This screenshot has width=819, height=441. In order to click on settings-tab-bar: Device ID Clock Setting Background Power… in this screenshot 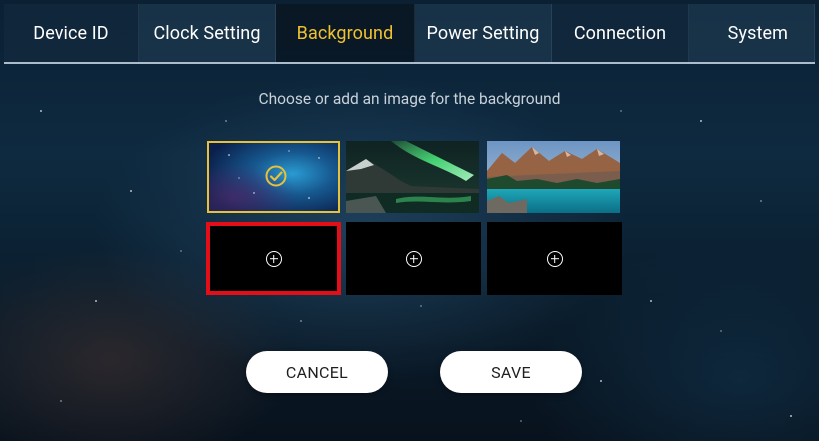, I will do `click(409, 32)`.